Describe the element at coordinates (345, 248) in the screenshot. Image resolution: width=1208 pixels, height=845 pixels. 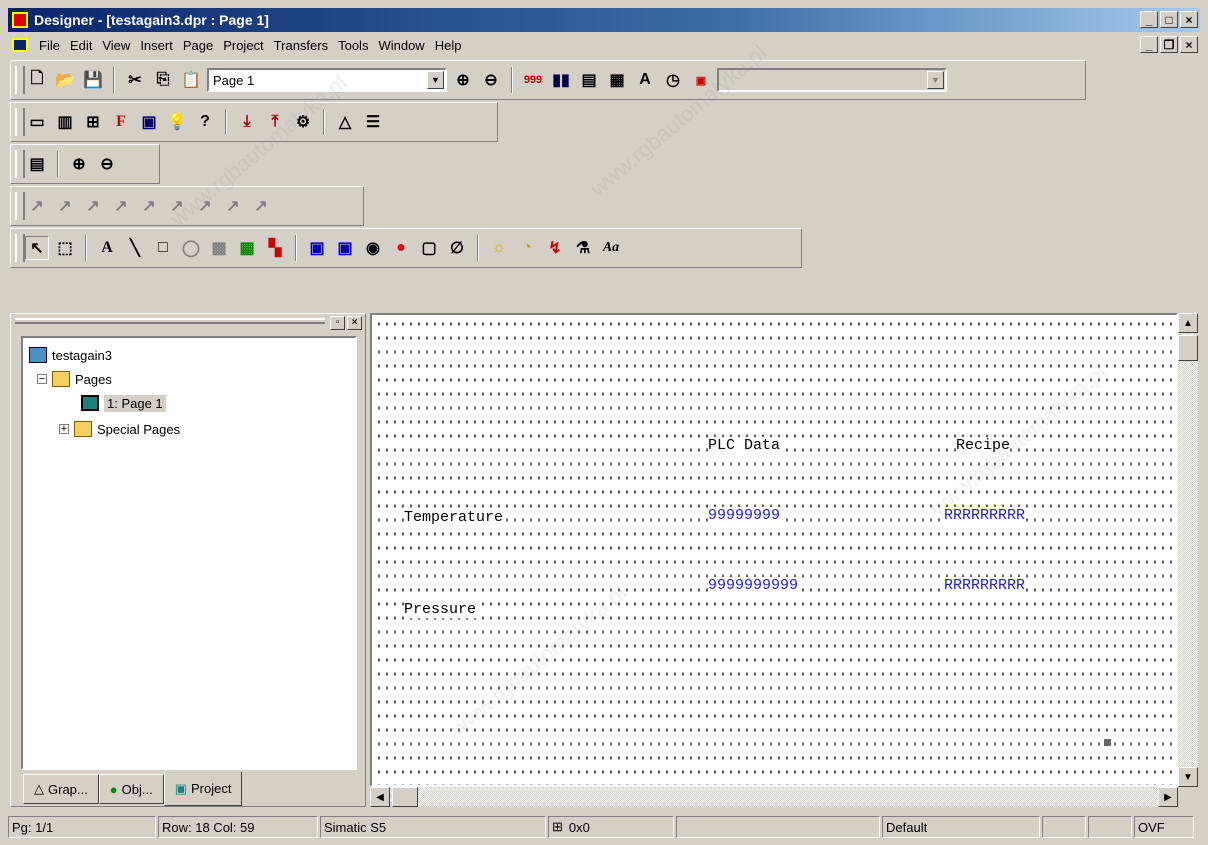
I see `touch-button-icon: ▣` at that location.